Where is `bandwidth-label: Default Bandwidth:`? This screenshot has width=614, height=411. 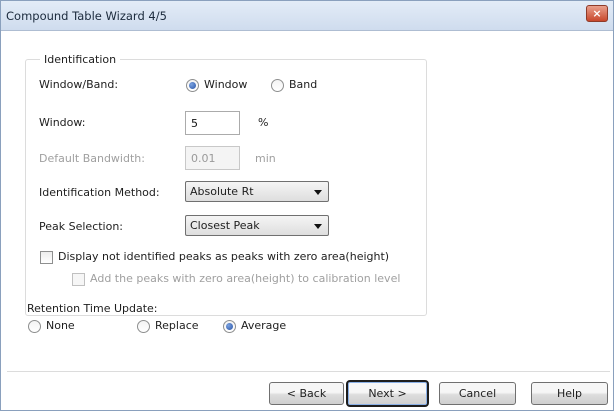 bandwidth-label: Default Bandwidth: is located at coordinates (92, 158).